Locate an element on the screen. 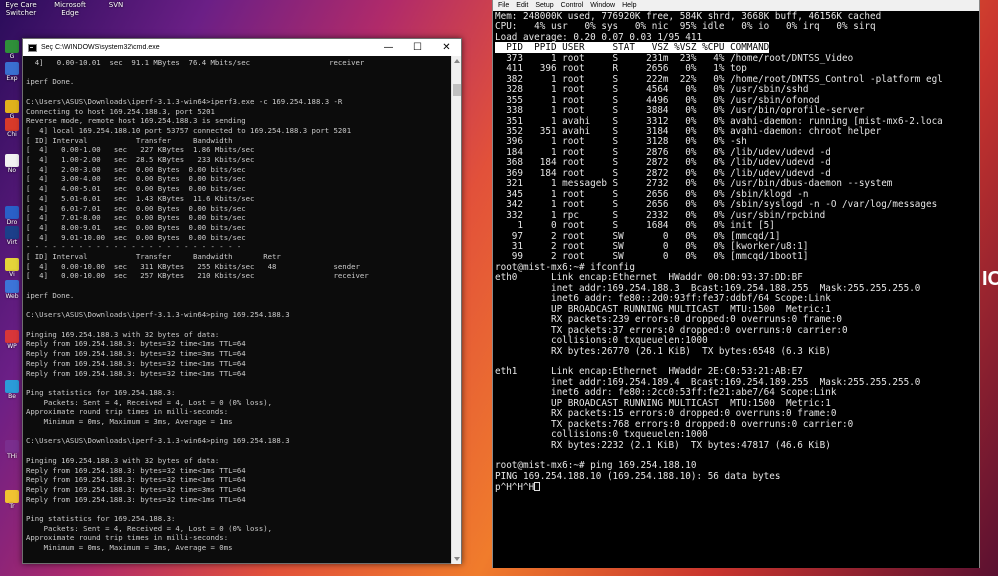 This screenshot has height=576, width=998. cmd-icon is located at coordinates (32, 47).